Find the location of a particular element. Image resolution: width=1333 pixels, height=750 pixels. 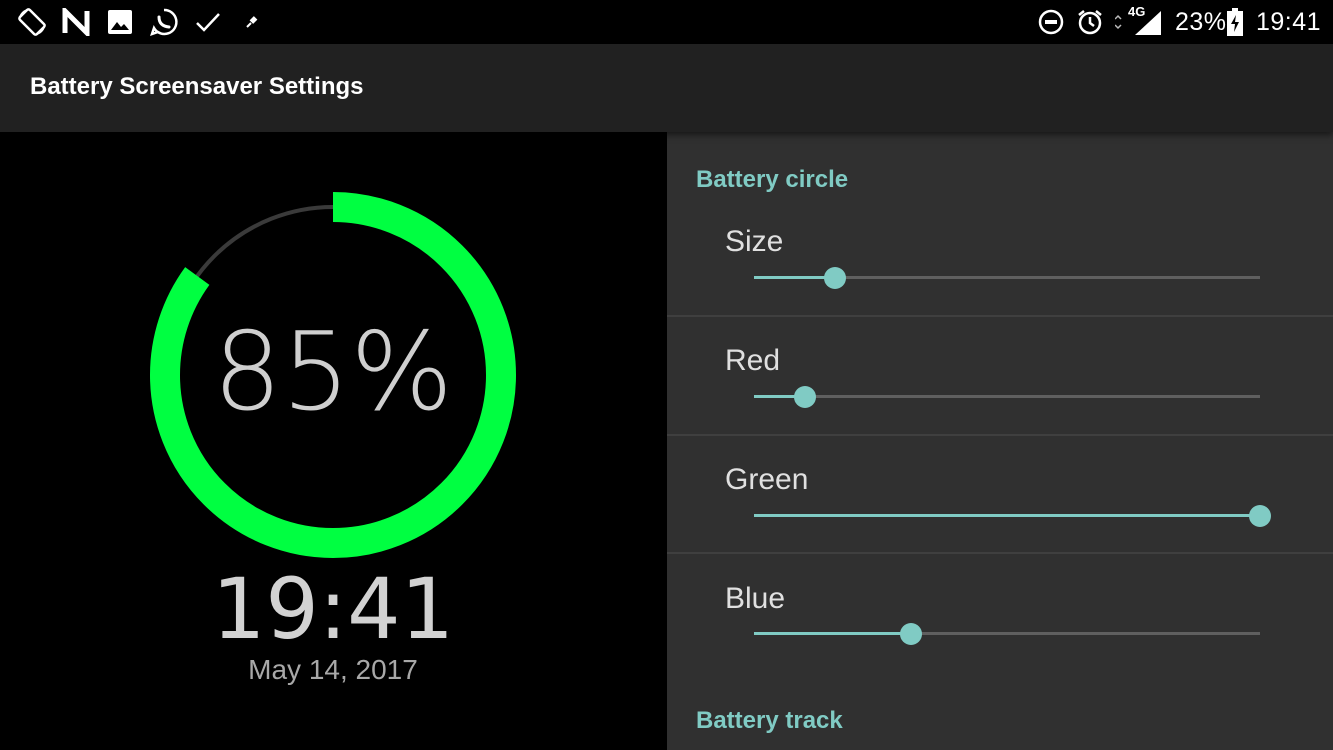

battery-percent-text: 23% is located at coordinates (1201, 22).